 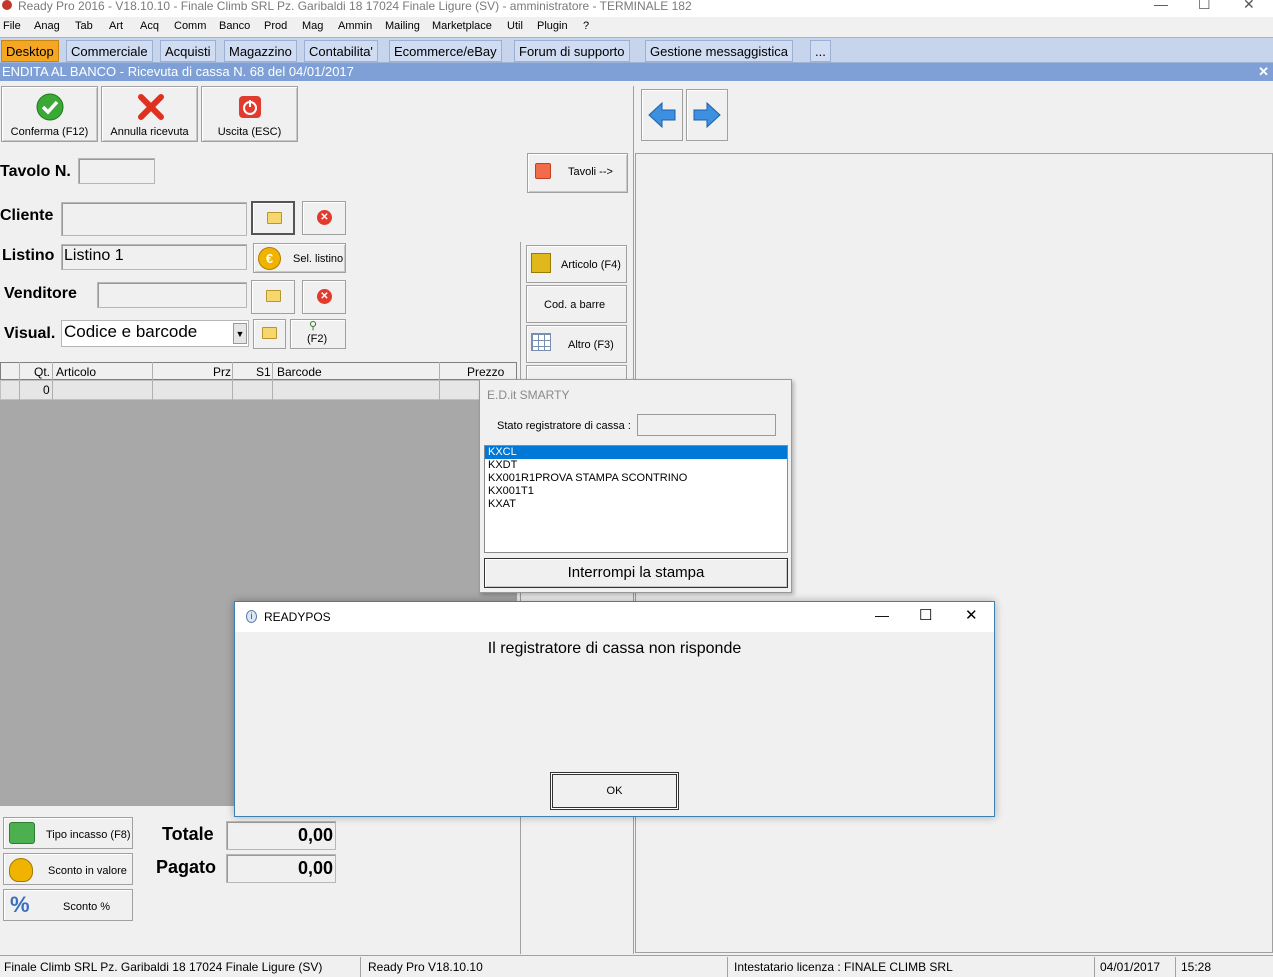 I want to click on col-s1: S1, so click(x=263, y=372).